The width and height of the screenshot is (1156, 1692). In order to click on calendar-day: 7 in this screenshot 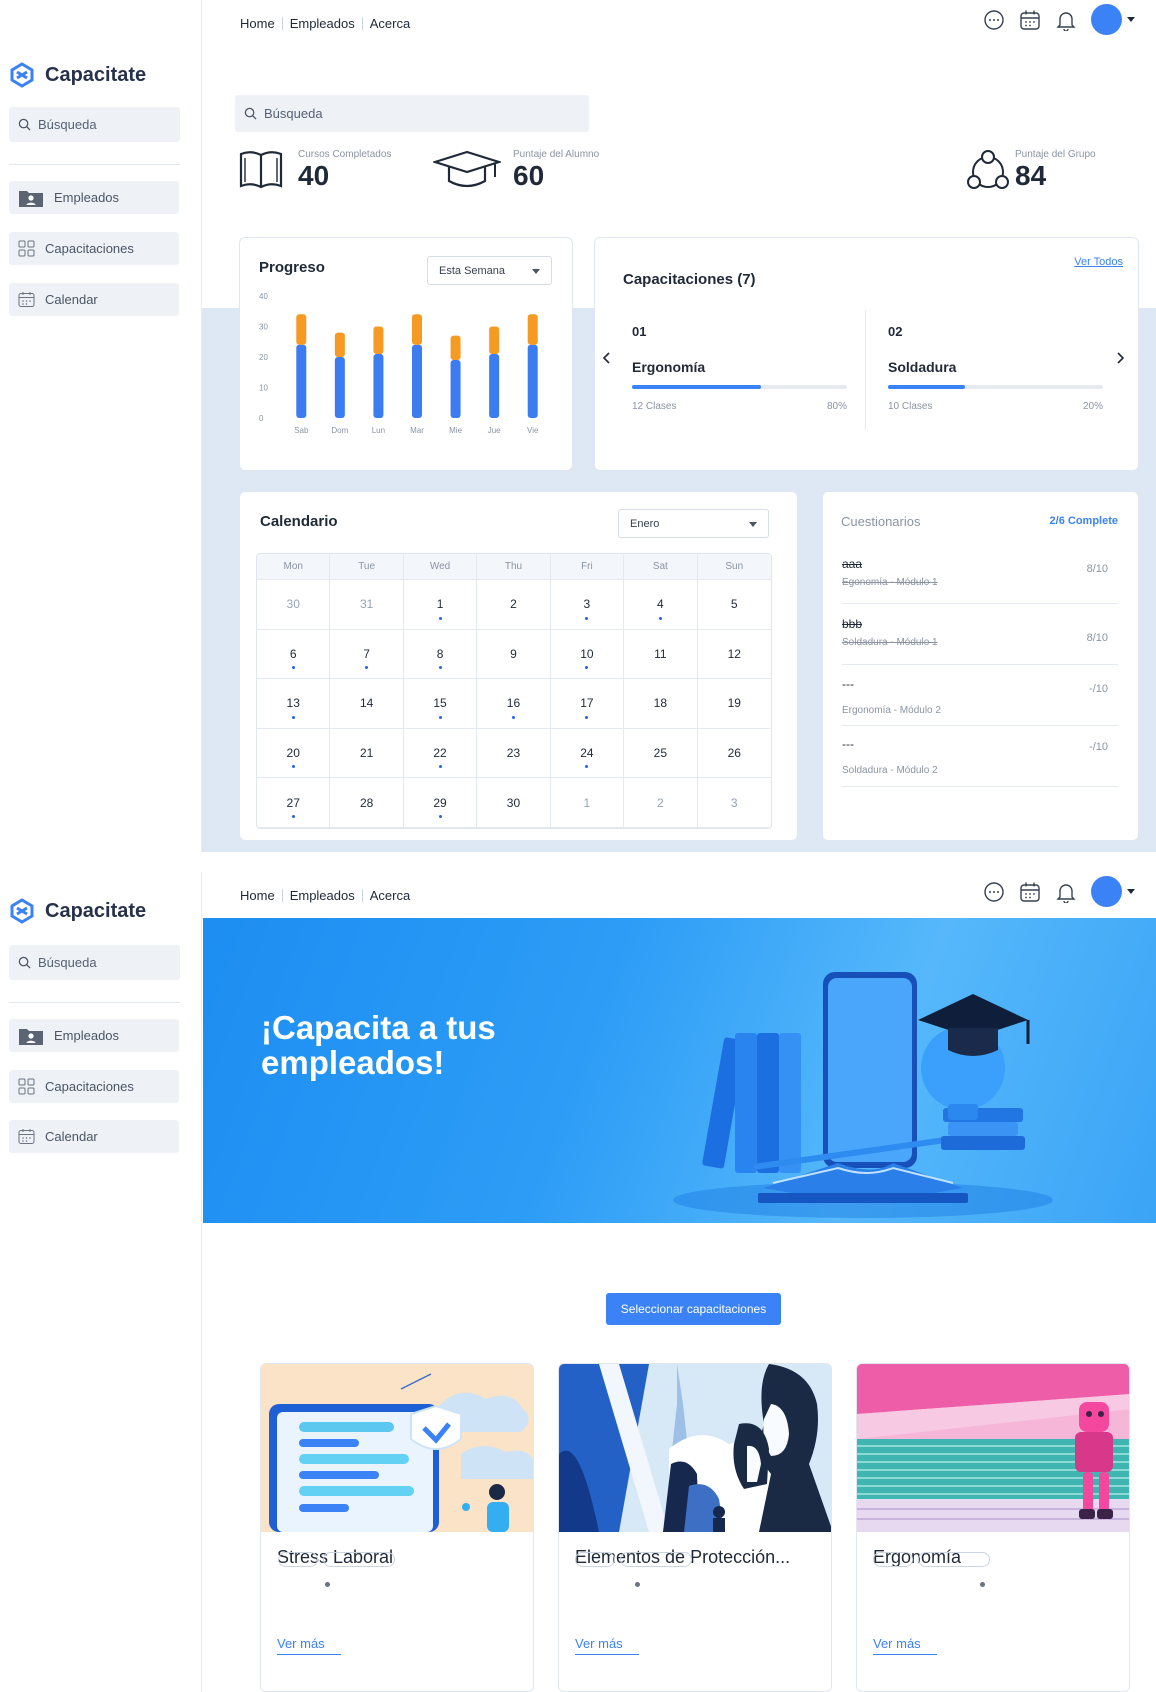, I will do `click(367, 654)`.